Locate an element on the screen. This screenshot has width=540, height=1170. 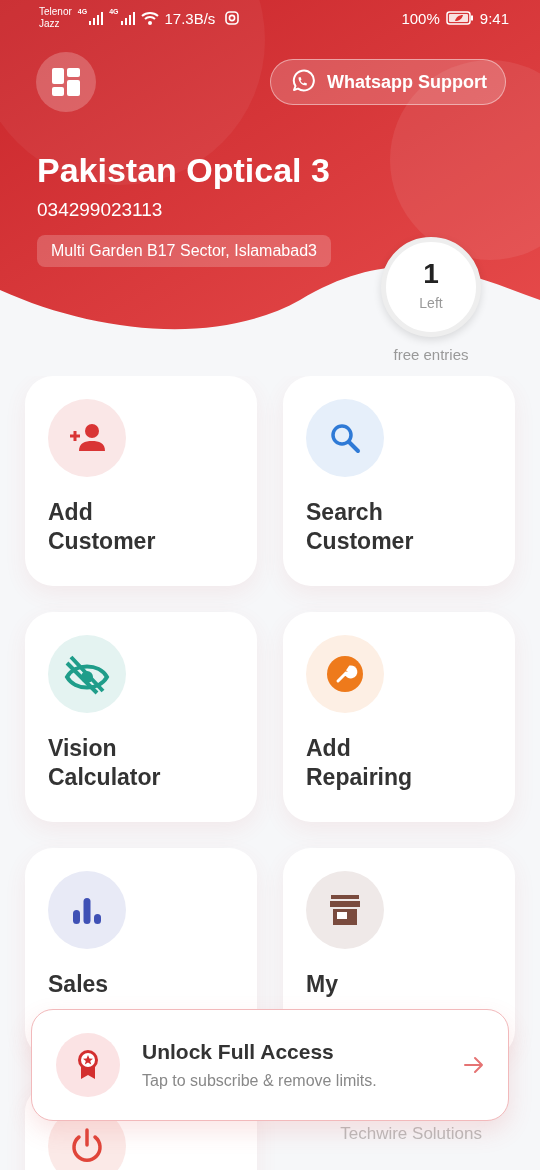
address-chip: Multi Garden B17 Sector, Islamabad3 is located at coordinates (184, 251).